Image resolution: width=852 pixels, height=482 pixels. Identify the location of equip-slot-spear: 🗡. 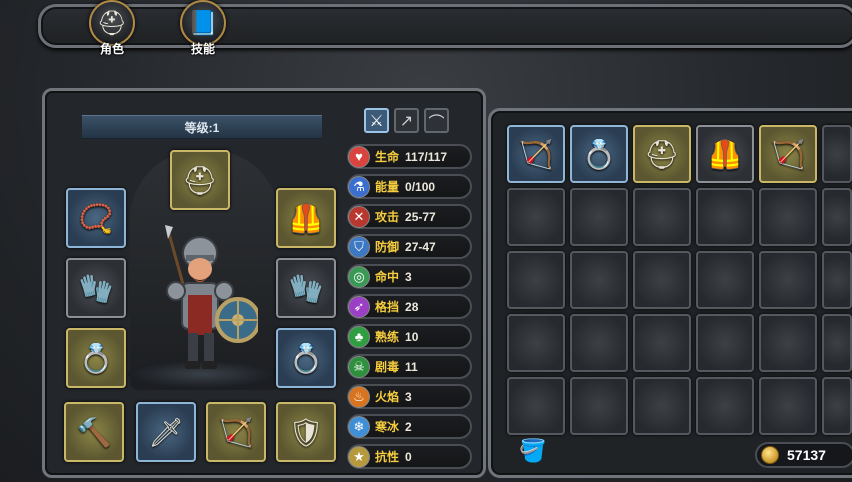
(166, 432).